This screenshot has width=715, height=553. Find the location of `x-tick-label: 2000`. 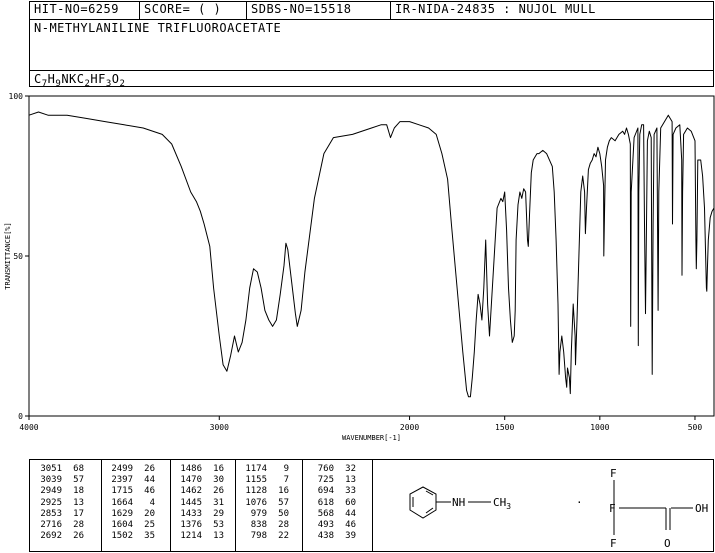

x-tick-label: 2000 is located at coordinates (409, 427).